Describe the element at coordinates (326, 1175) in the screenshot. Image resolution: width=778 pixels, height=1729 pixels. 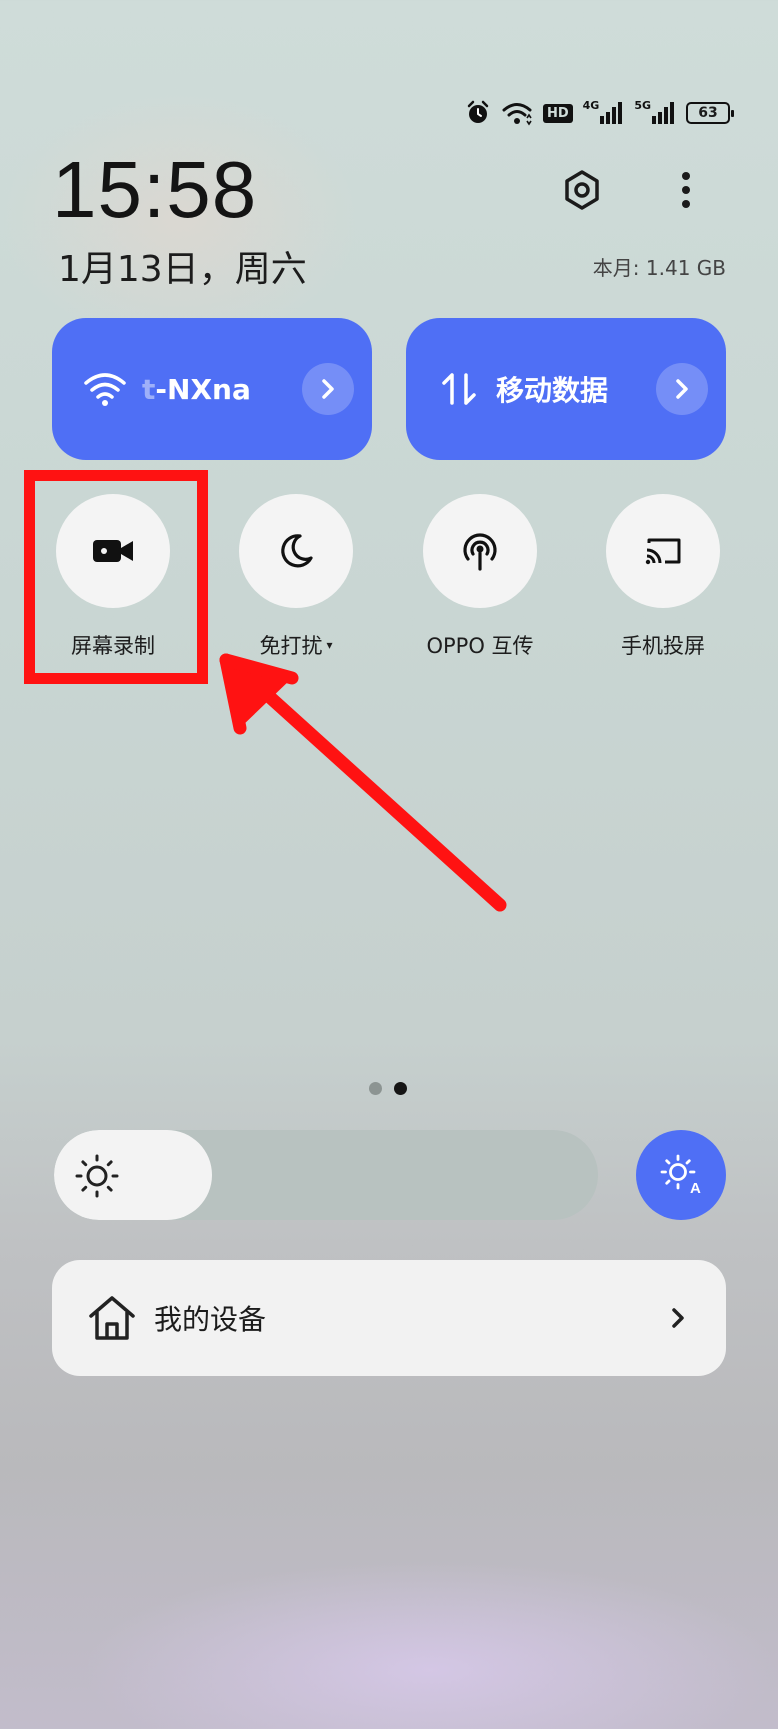
I see `brightness-slider` at that location.